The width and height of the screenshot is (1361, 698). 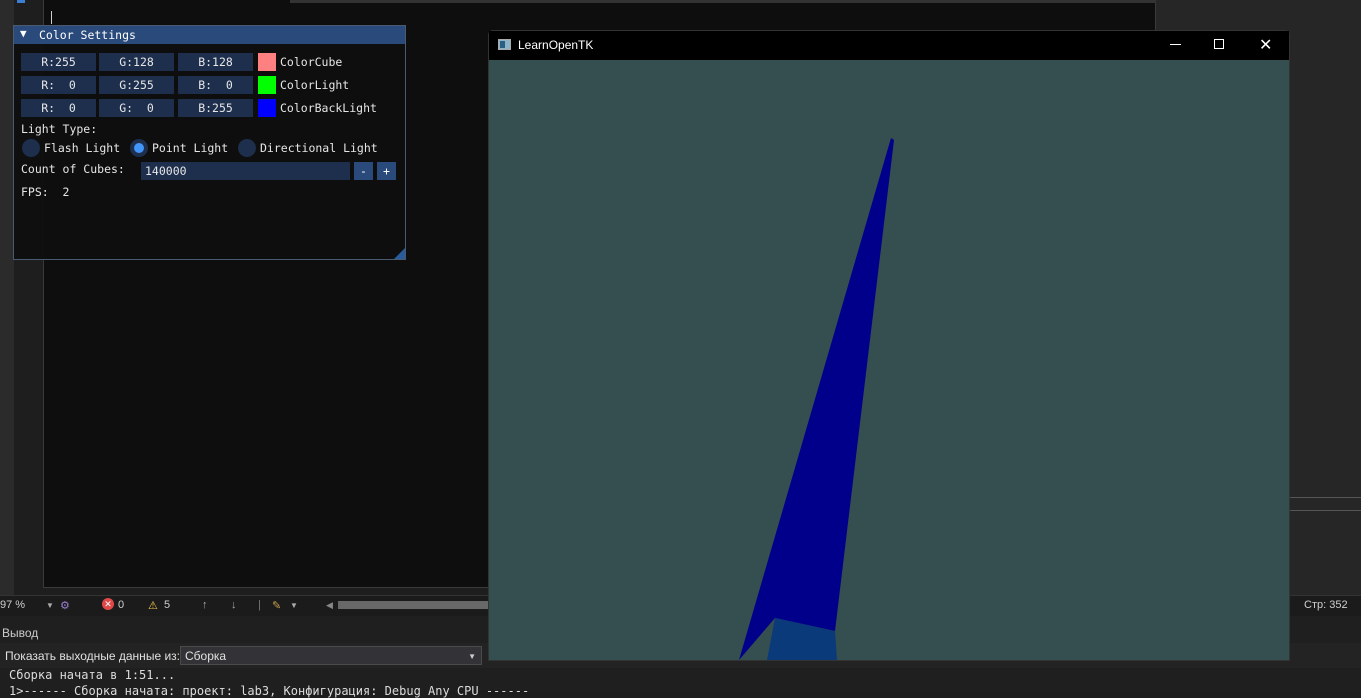 I want to click on light-red-input: R: 0, so click(x=58, y=85).